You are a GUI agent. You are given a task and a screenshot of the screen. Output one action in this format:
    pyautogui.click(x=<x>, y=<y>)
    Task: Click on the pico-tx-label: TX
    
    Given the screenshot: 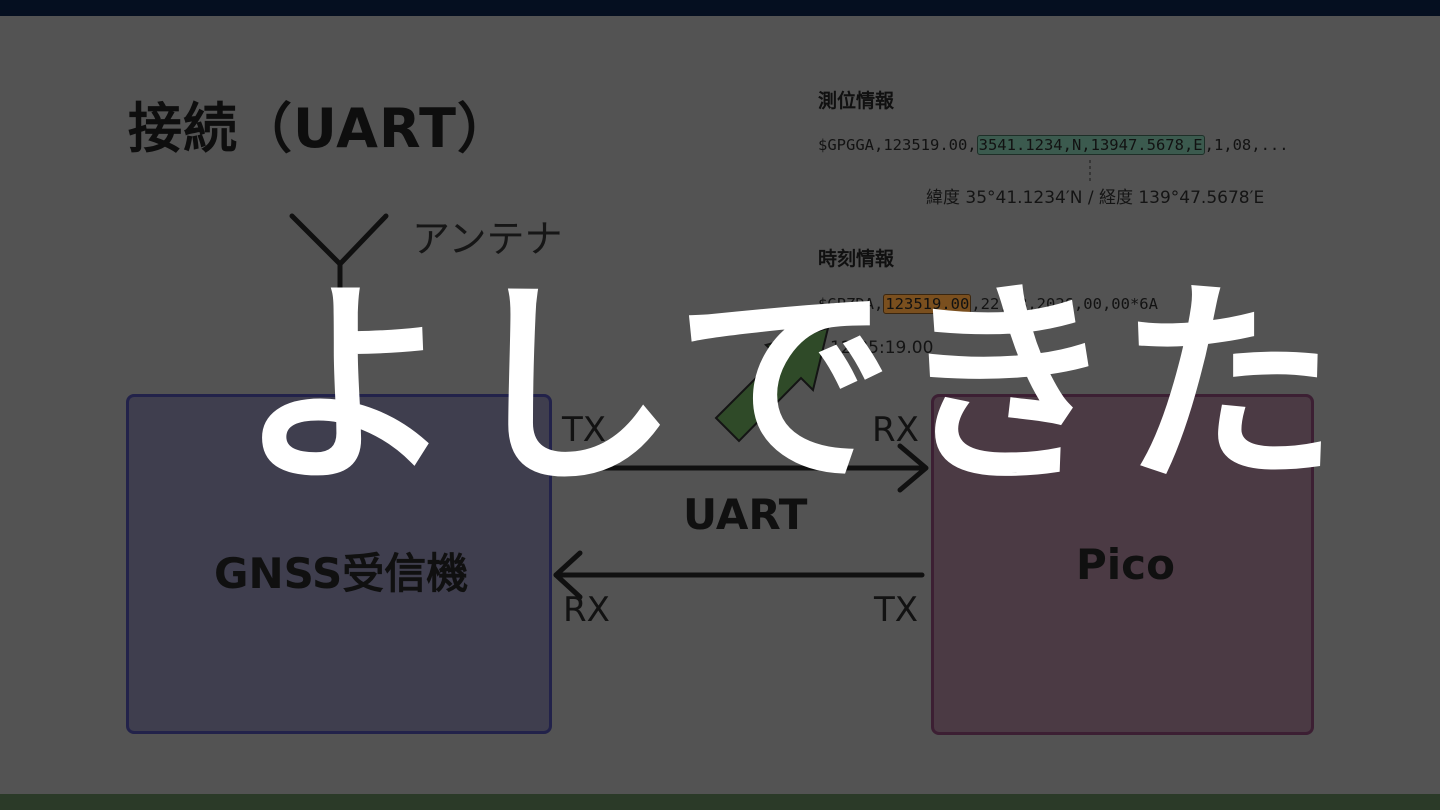 What is the action you would take?
    pyautogui.click(x=896, y=610)
    